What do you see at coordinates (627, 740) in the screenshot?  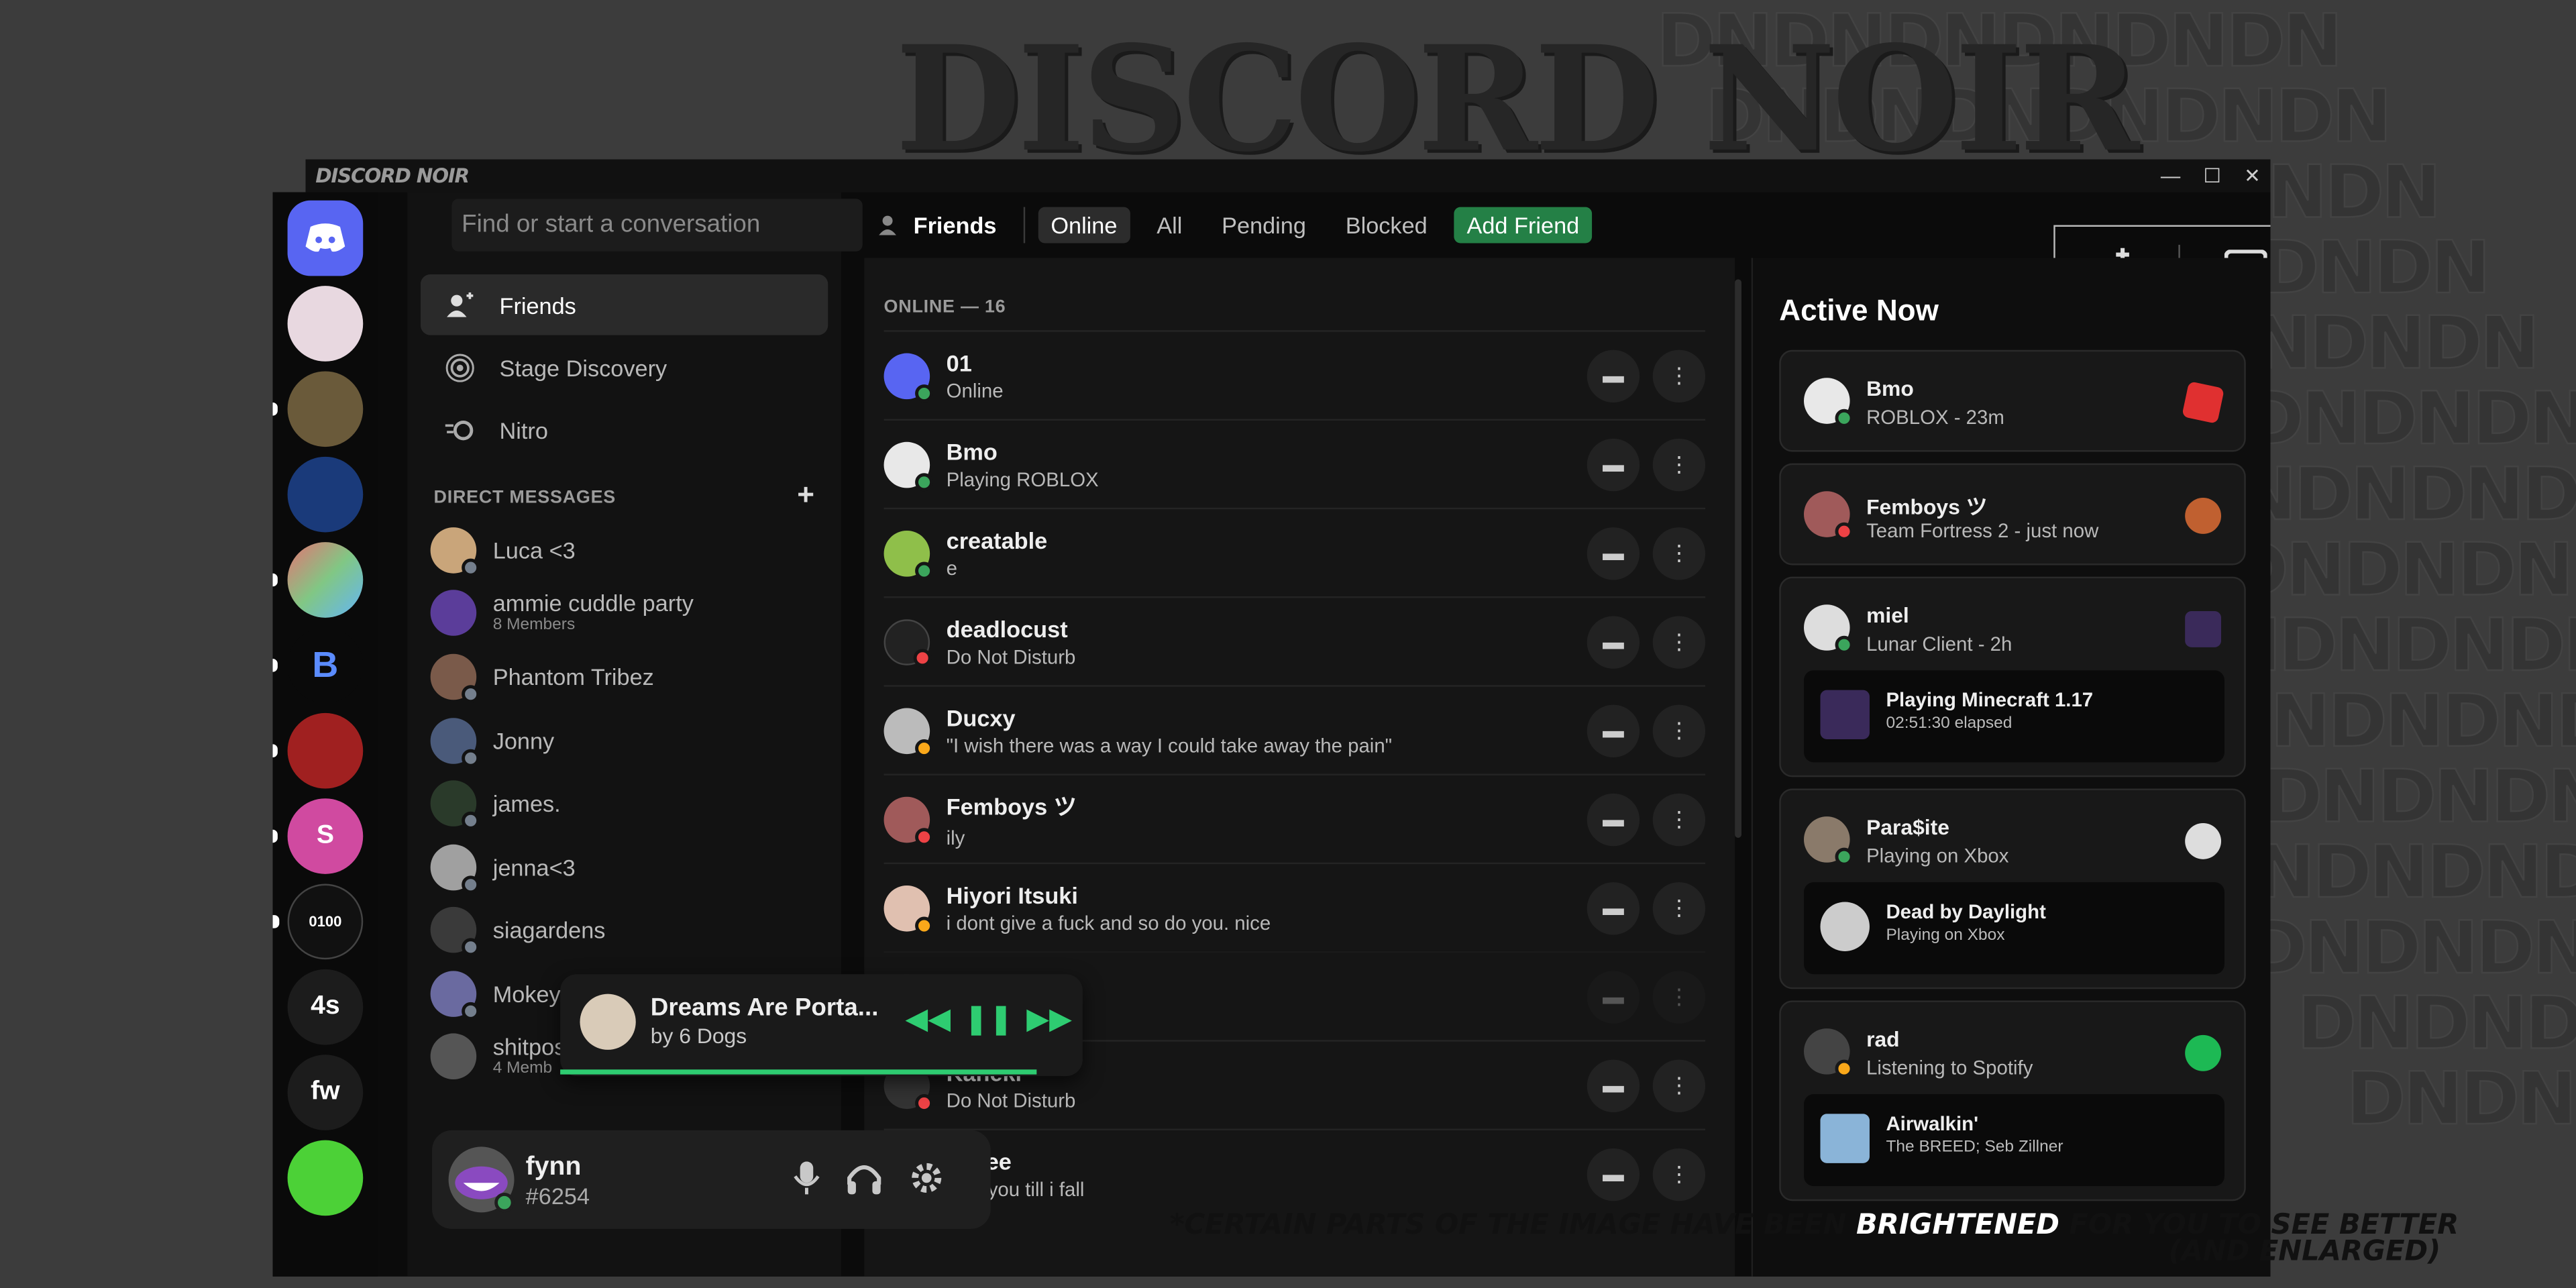 I see `dm-item: Jonny` at bounding box center [627, 740].